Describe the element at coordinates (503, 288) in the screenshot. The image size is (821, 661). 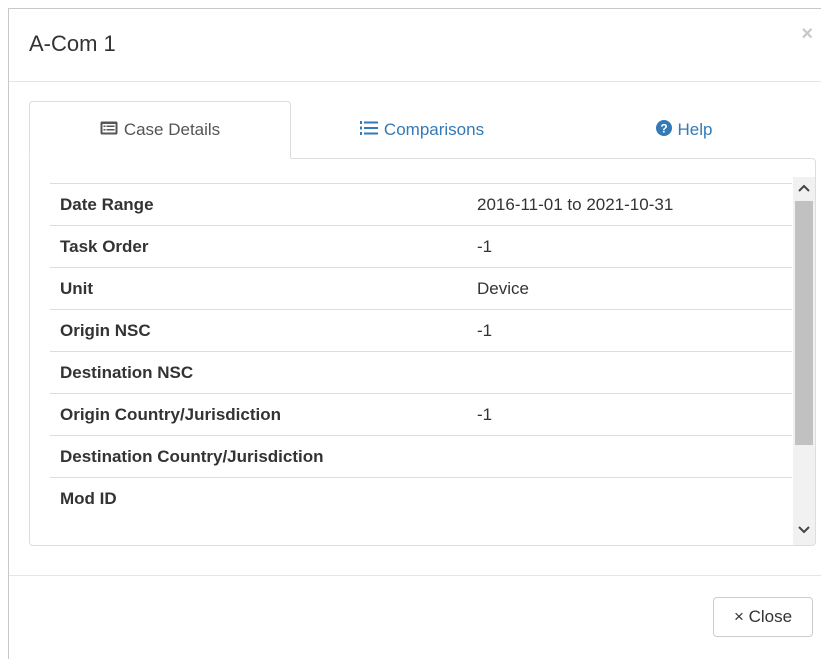
I see `row-value: Device` at that location.